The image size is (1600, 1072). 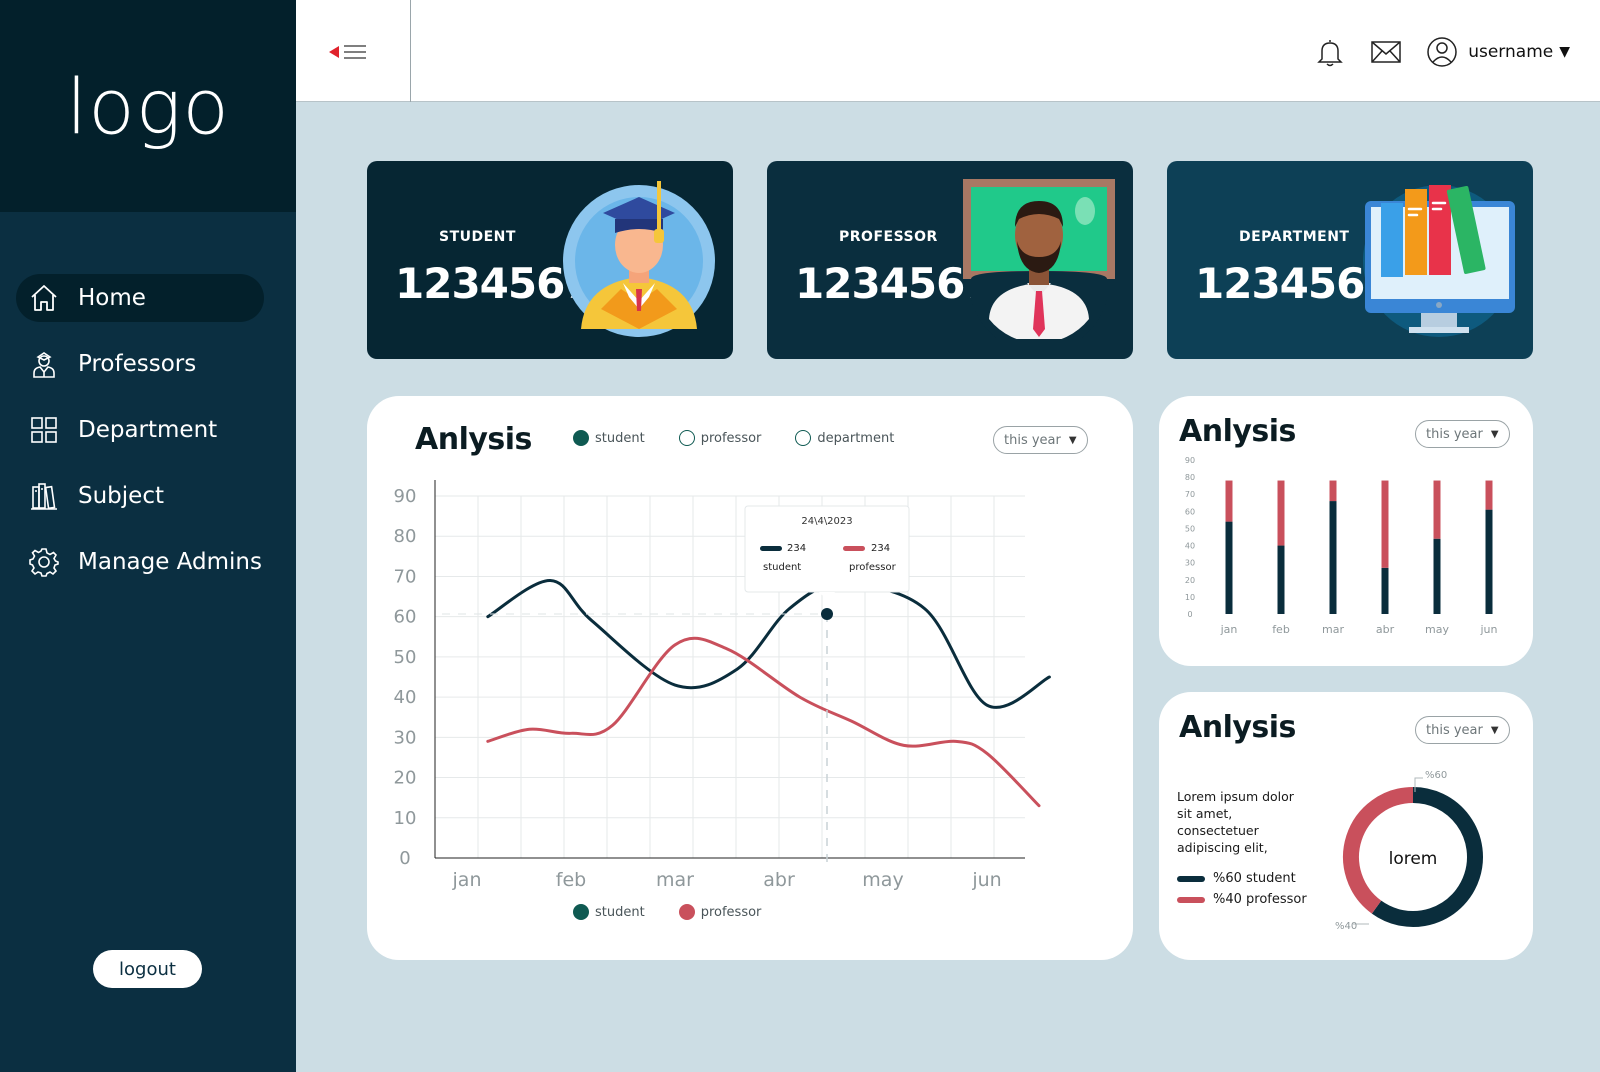 I want to click on department-stat-card: DEPARTMENT 1234567, so click(x=1350, y=260).